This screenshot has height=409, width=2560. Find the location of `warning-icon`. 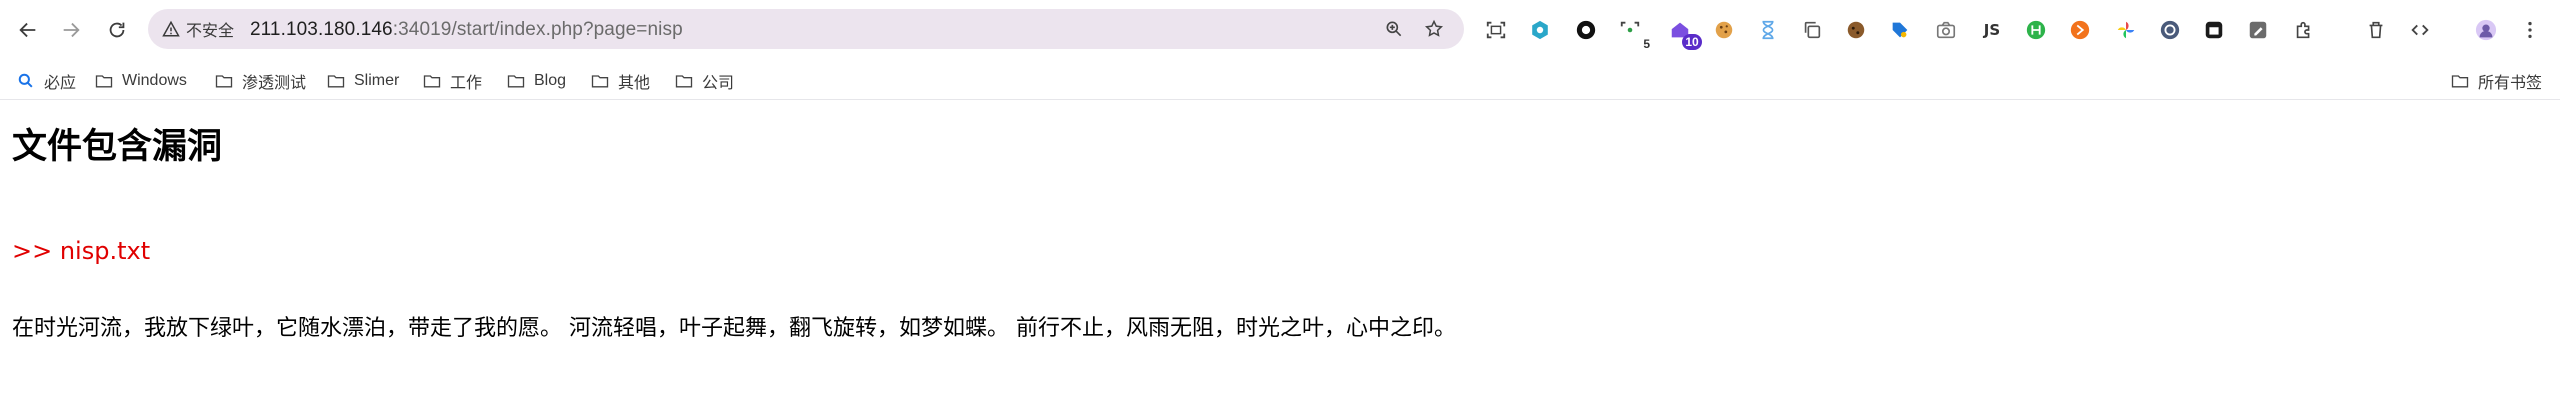

warning-icon is located at coordinates (171, 28).